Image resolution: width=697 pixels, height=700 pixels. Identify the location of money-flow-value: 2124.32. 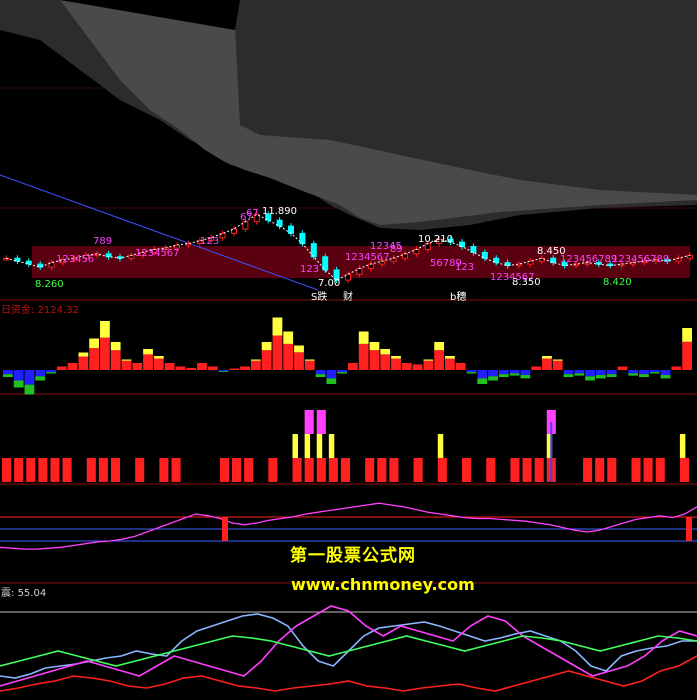
(58, 310).